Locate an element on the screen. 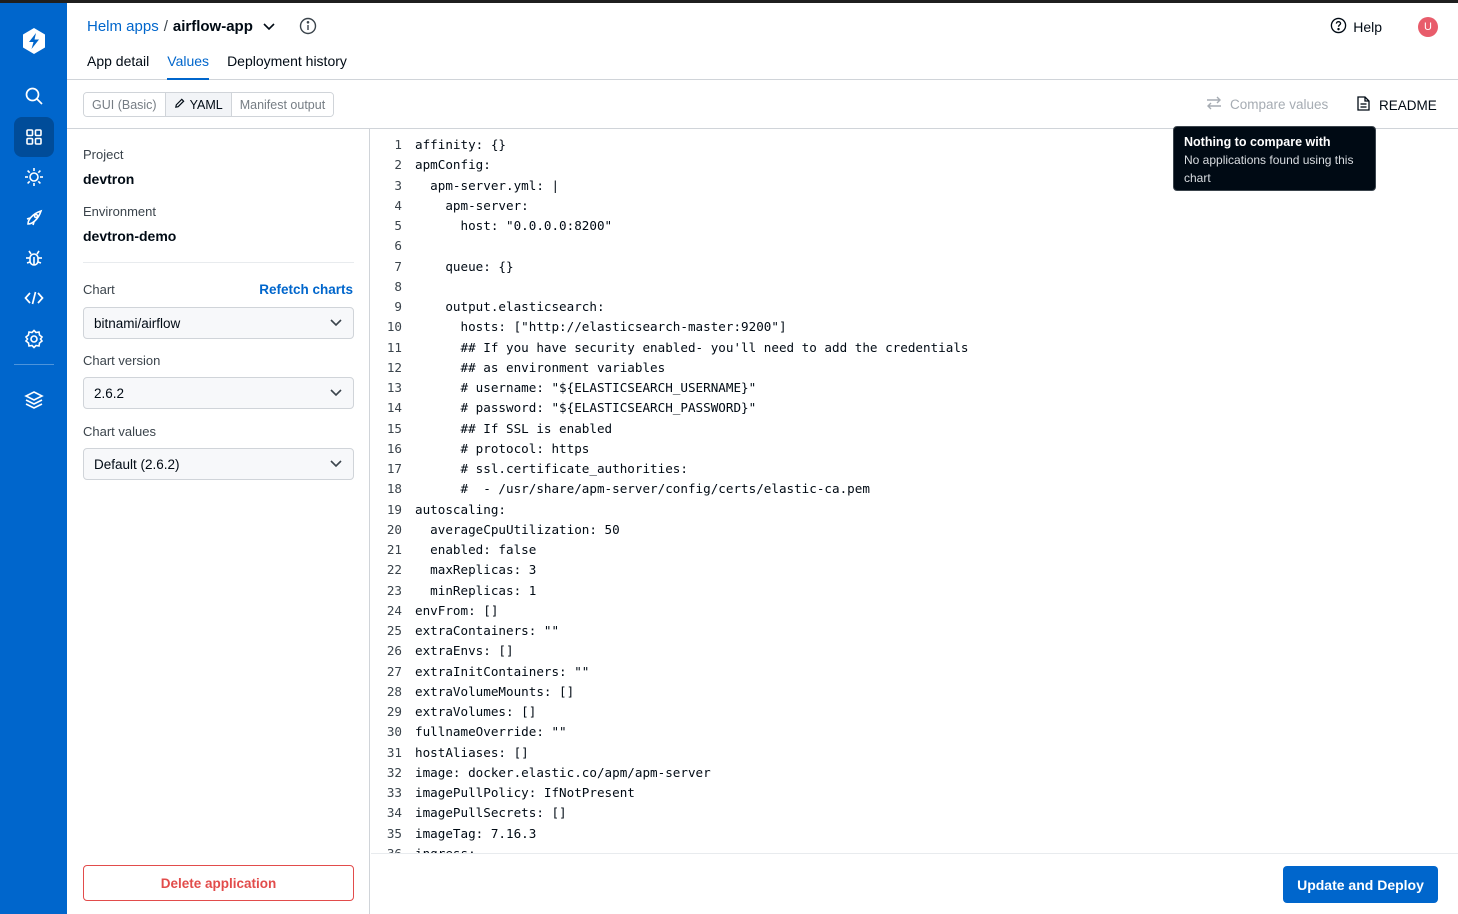  code-line: 26 extraEnvs: [] is located at coordinates (442, 651).